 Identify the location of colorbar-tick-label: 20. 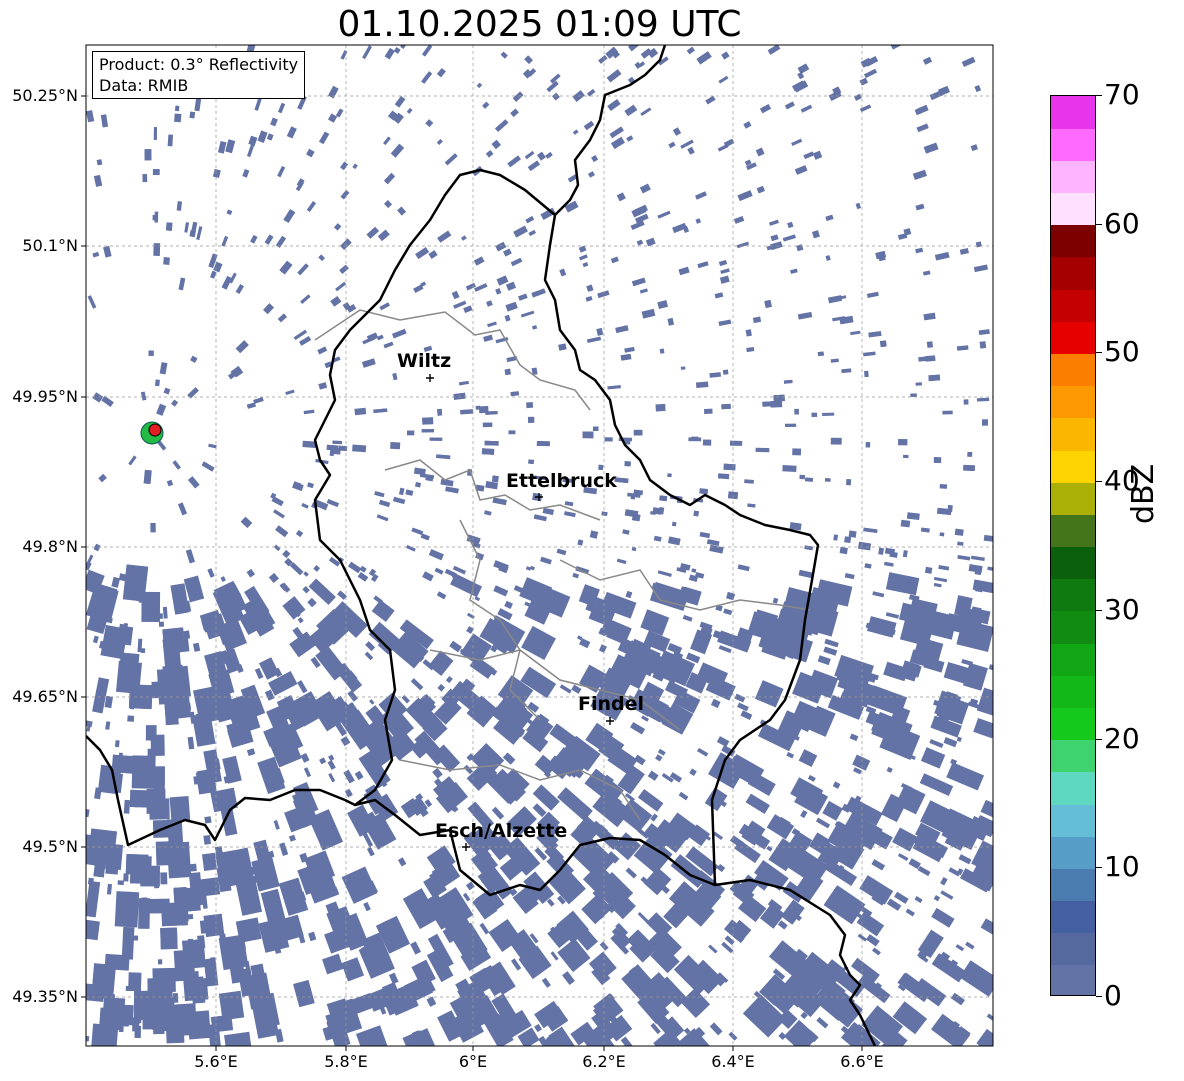
(1122, 738).